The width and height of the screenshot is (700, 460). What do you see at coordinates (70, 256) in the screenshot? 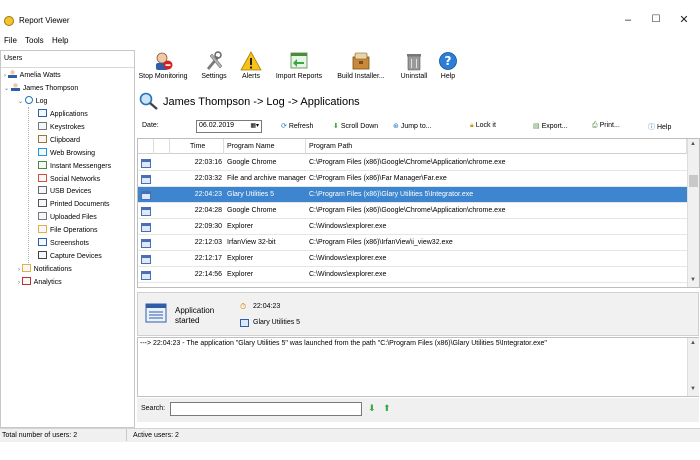
I see `tree-item-capture-devices: Capture Devices` at bounding box center [70, 256].